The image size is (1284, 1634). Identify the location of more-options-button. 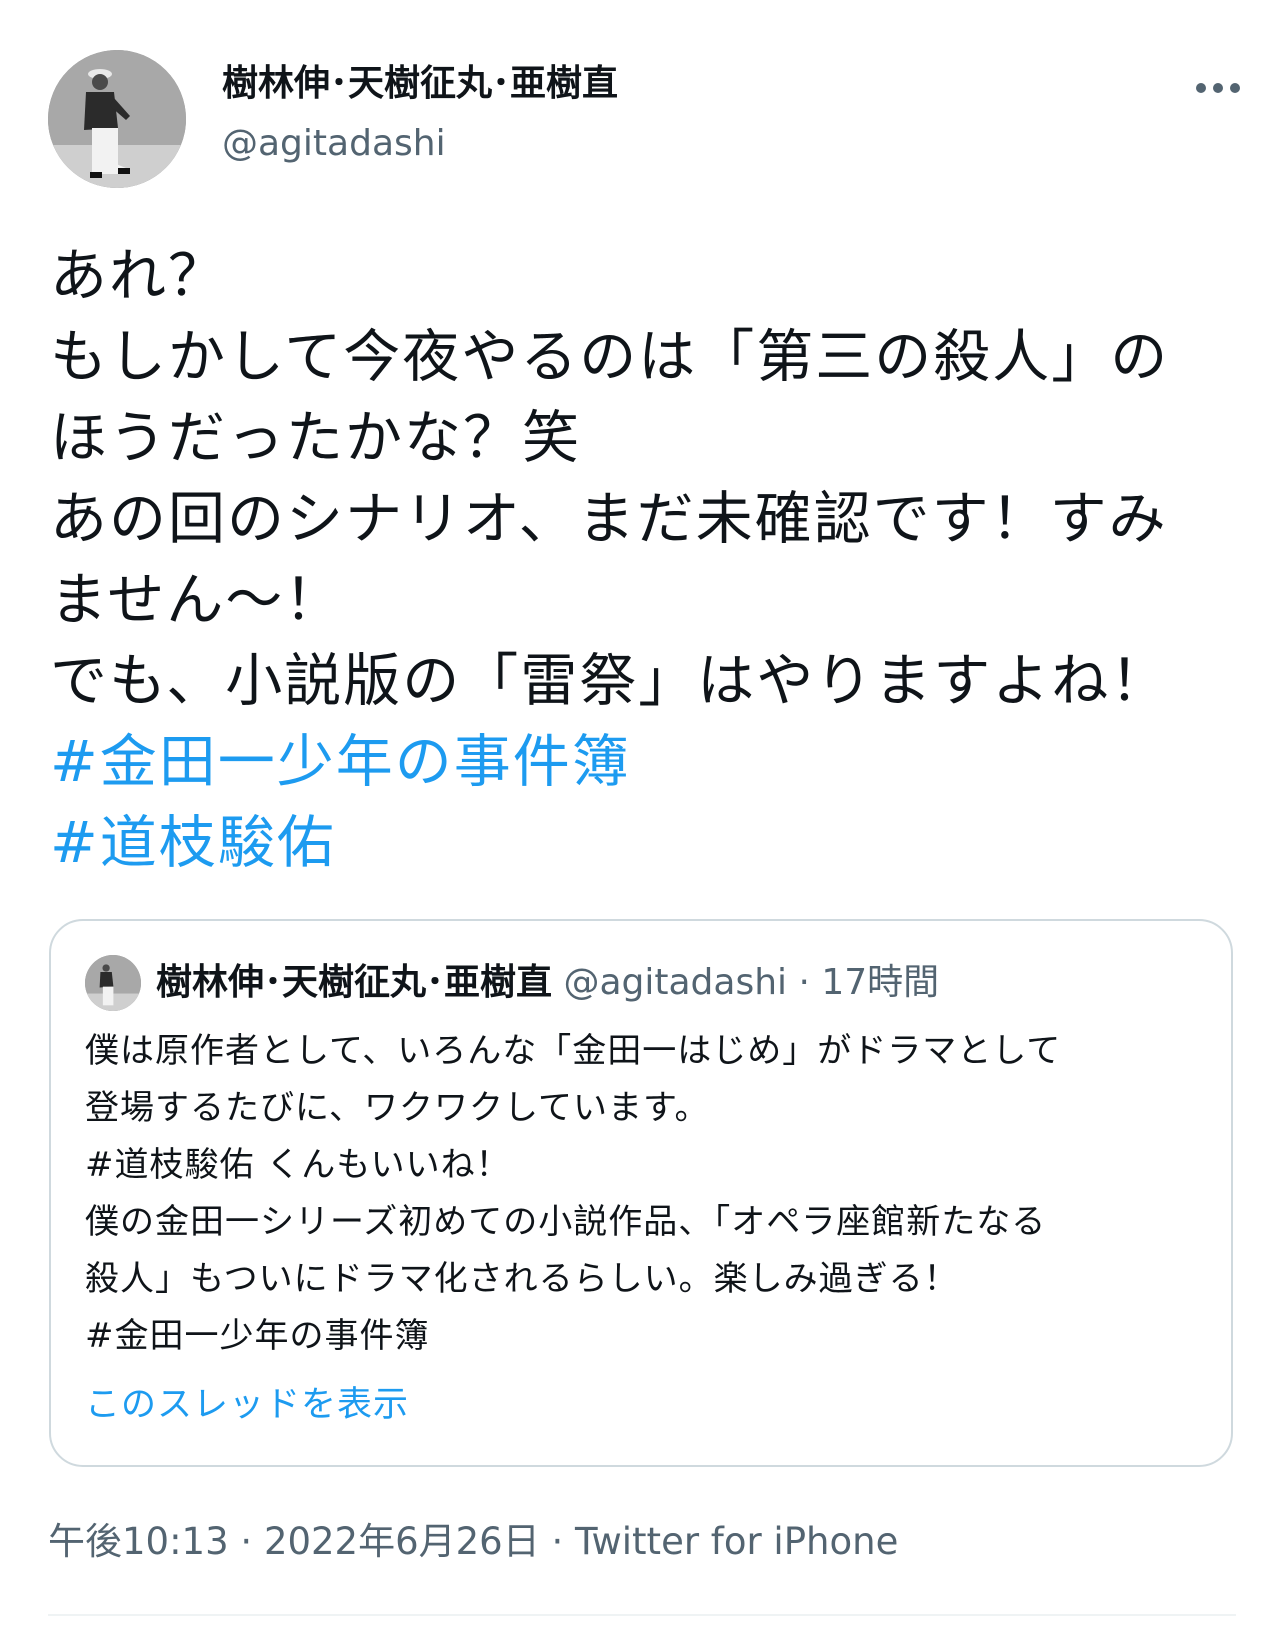
(1218, 88).